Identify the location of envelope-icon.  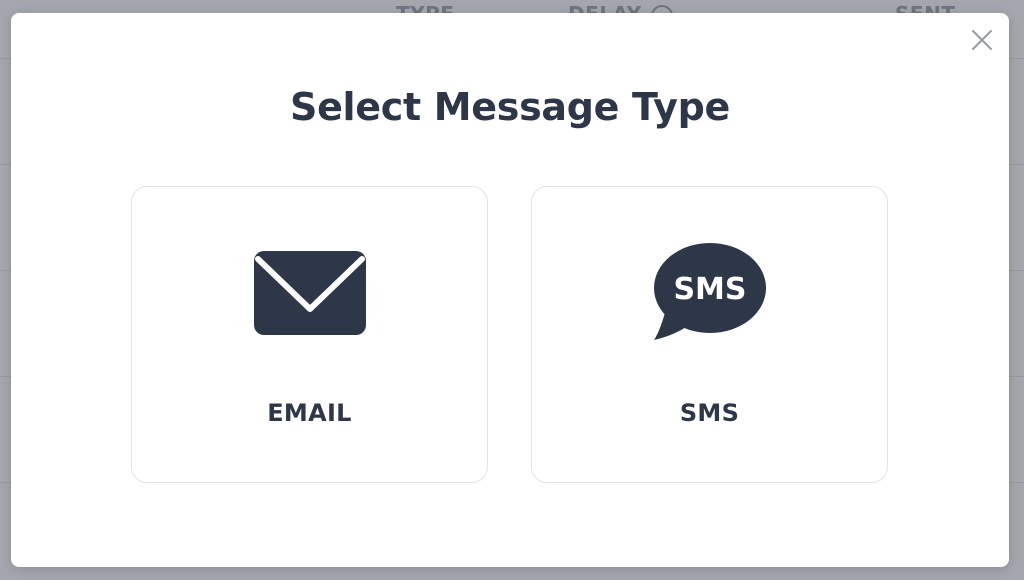
(310, 293).